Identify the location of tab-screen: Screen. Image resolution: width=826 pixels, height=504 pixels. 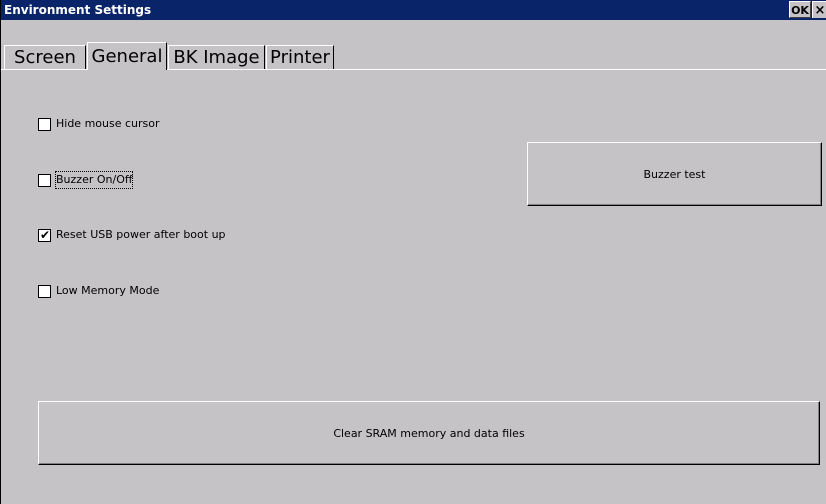
(45, 57).